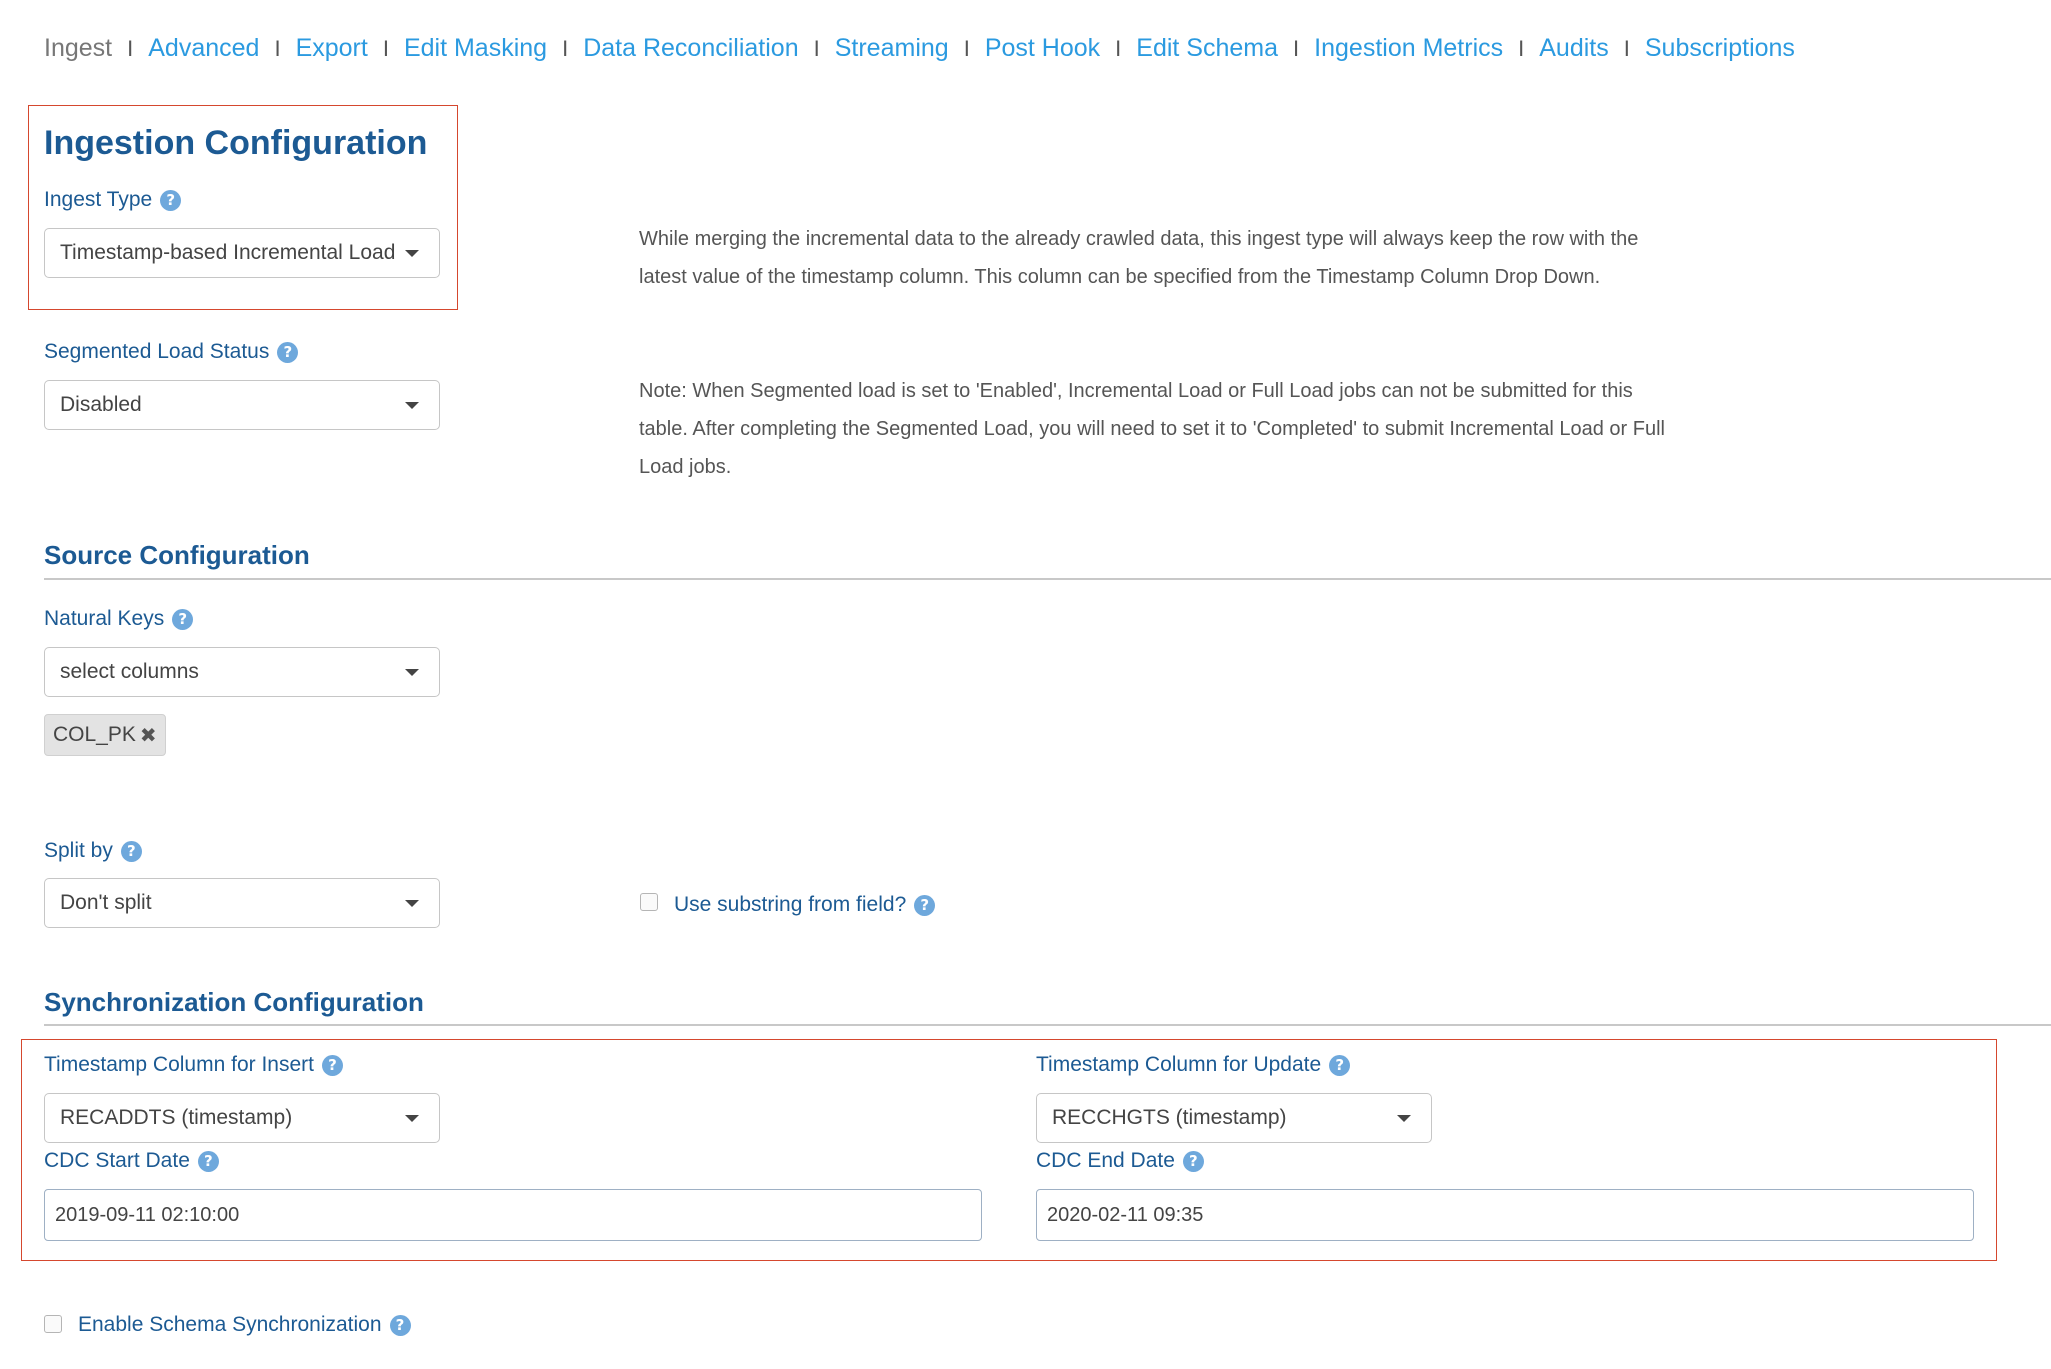  What do you see at coordinates (1125, 1214) in the screenshot?
I see `cdc-end-value: 2020-02-11 09:35` at bounding box center [1125, 1214].